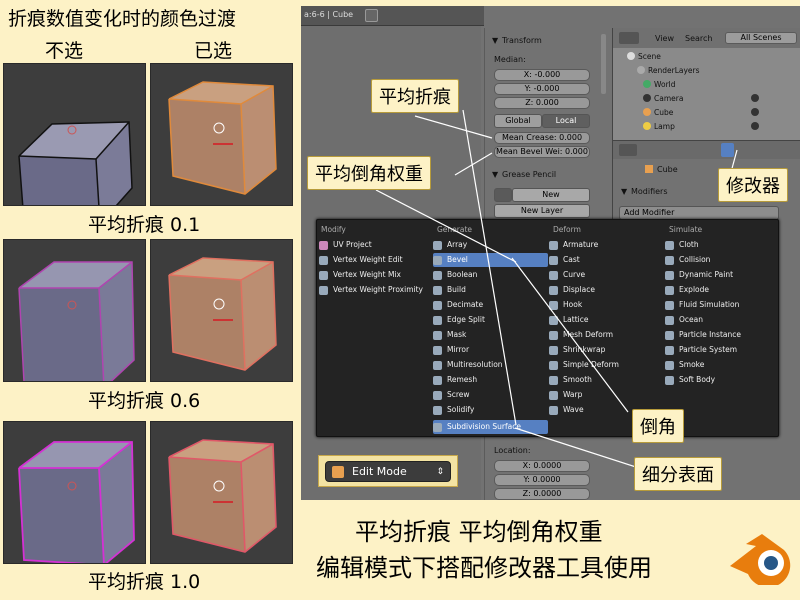 The width and height of the screenshot is (800, 600). What do you see at coordinates (440, 472) in the screenshot?
I see `updown-icon: ⇕` at bounding box center [440, 472].